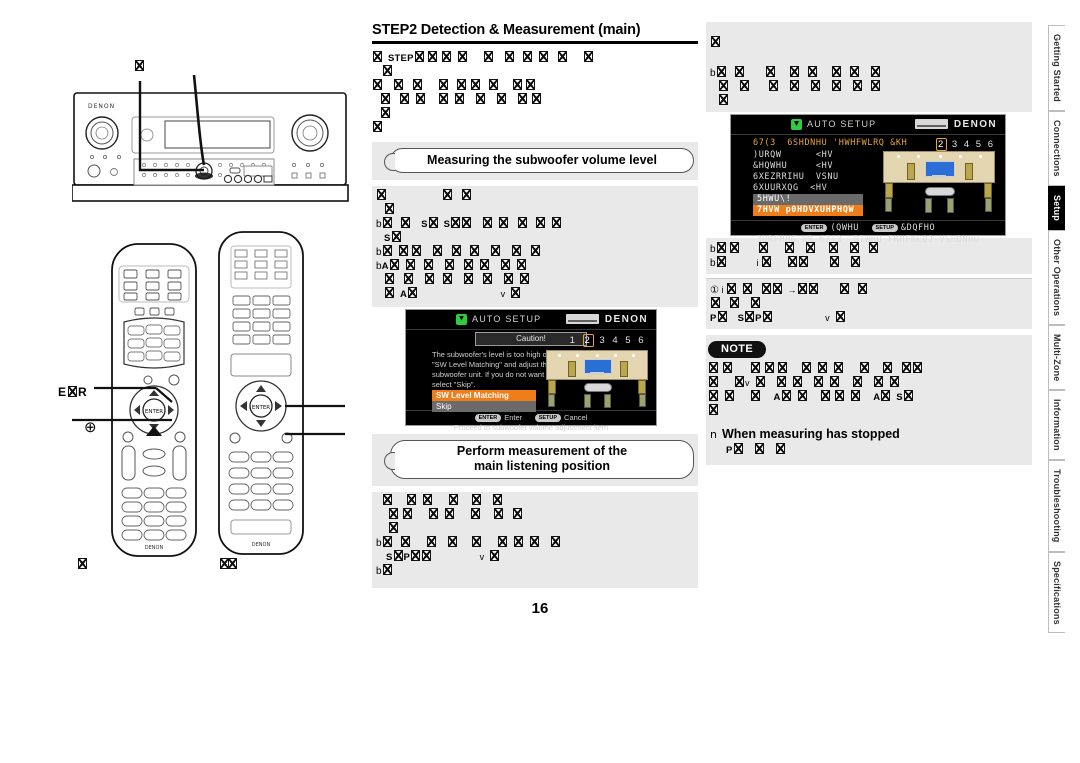 This screenshot has height=763, width=1080. Describe the element at coordinates (210, 138) in the screenshot. I see `receiver-front-panel-illustration: DENON` at that location.